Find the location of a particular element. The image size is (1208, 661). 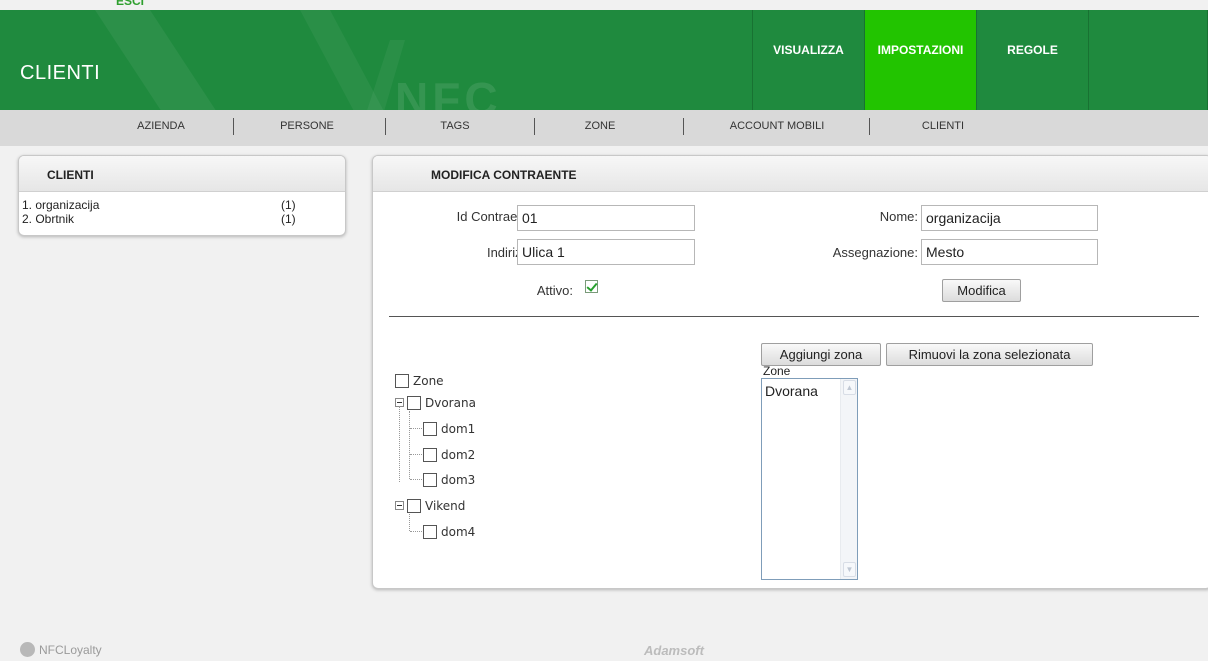

nome-label: Nome: is located at coordinates (898, 216).